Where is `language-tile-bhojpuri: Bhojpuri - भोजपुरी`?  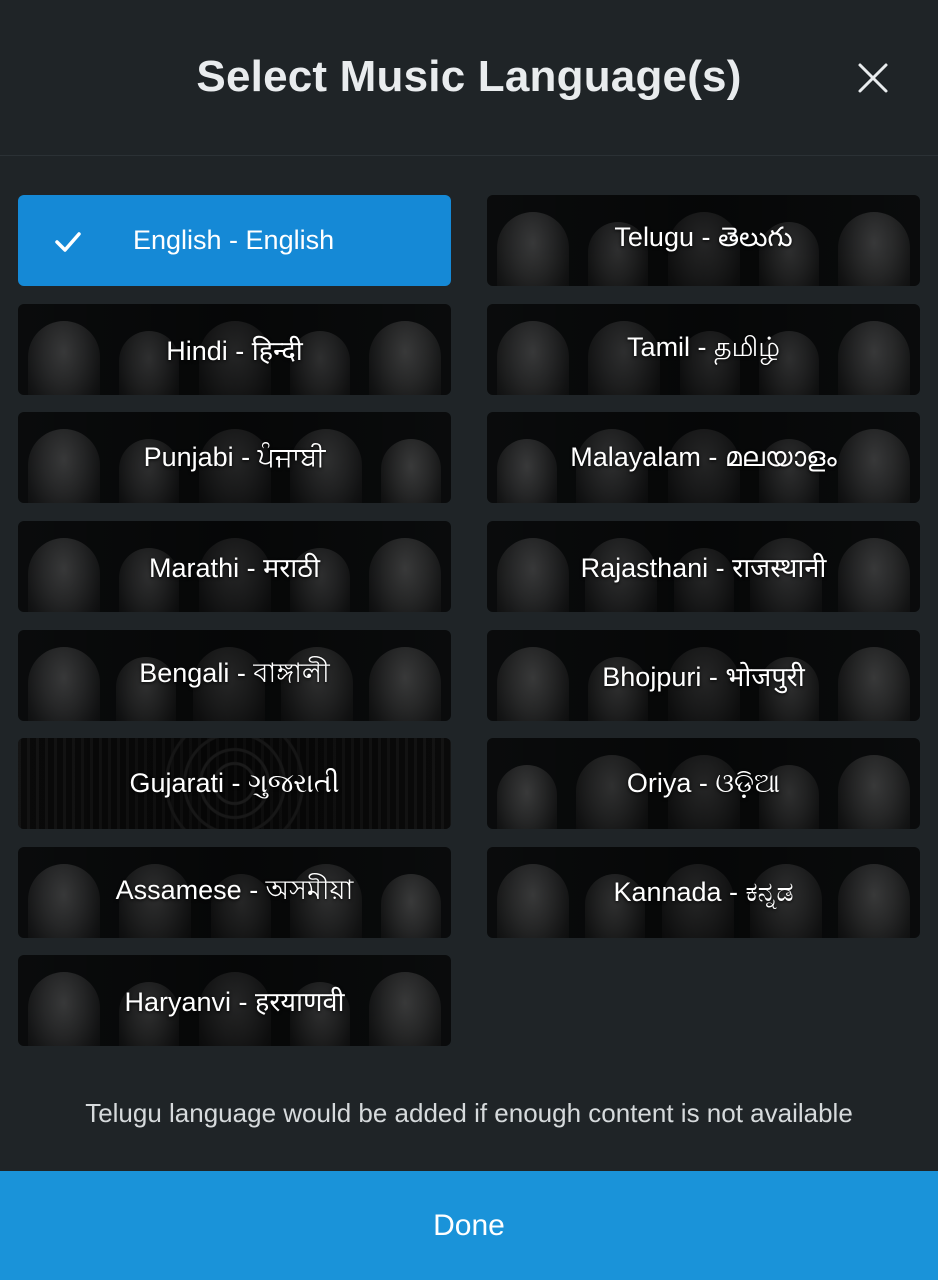
language-tile-bhojpuri: Bhojpuri - भोजपुरी is located at coordinates (703, 675).